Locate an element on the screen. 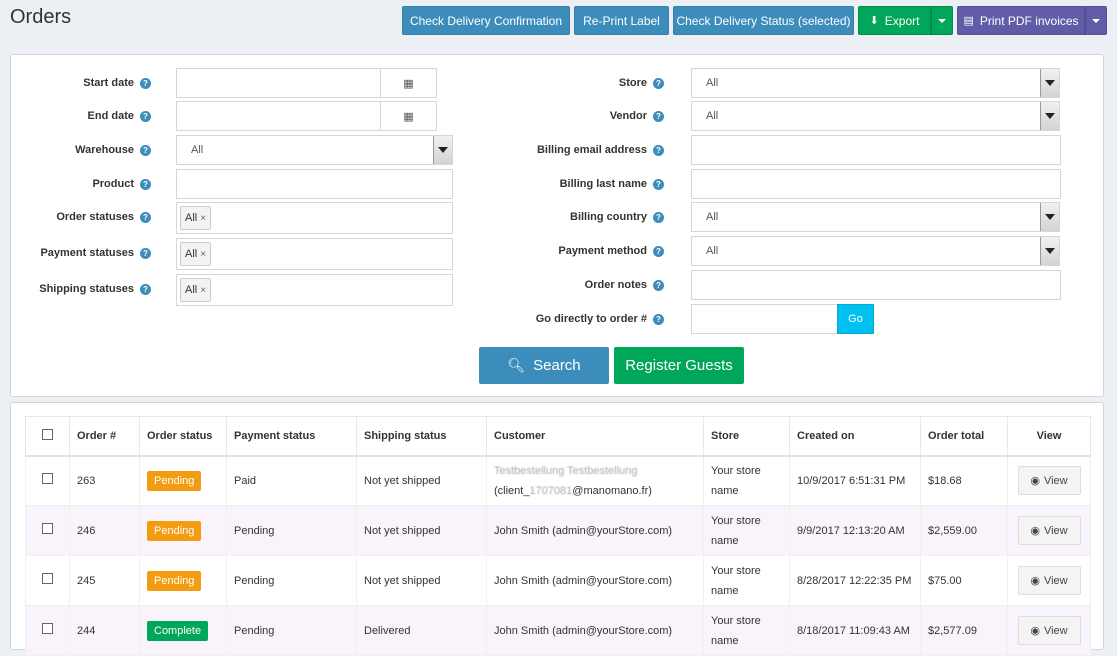 The width and height of the screenshot is (1117, 656). billing-email-label: Billing email address? is located at coordinates (537, 150).